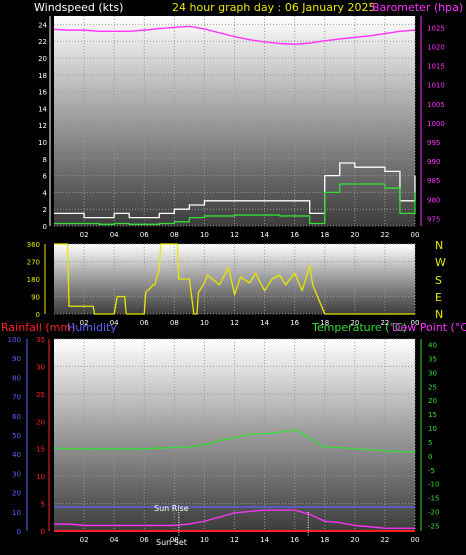  What do you see at coordinates (384, 235) in the screenshot?
I see `wind-x-tick-label: 22` at bounding box center [384, 235].